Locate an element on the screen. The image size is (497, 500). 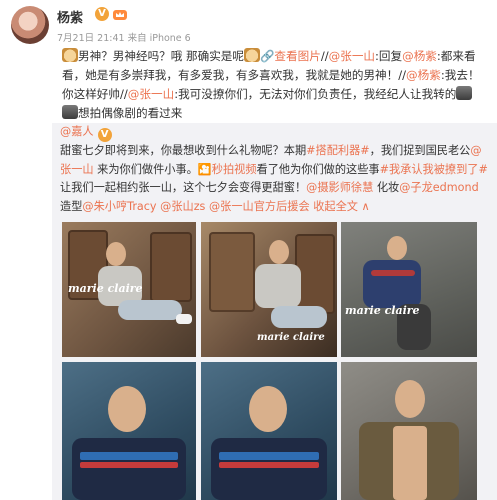
post-text-fragment: ，我们捉到国民老公 is located at coordinates (420, 150).